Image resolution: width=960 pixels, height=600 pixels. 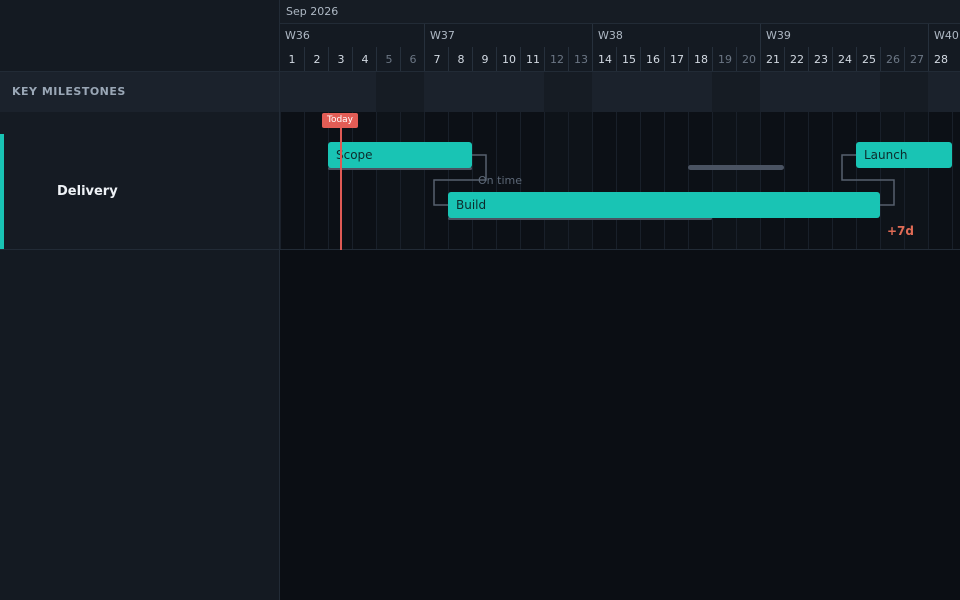 What do you see at coordinates (341, 188) in the screenshot?
I see `today-marker-line` at bounding box center [341, 188].